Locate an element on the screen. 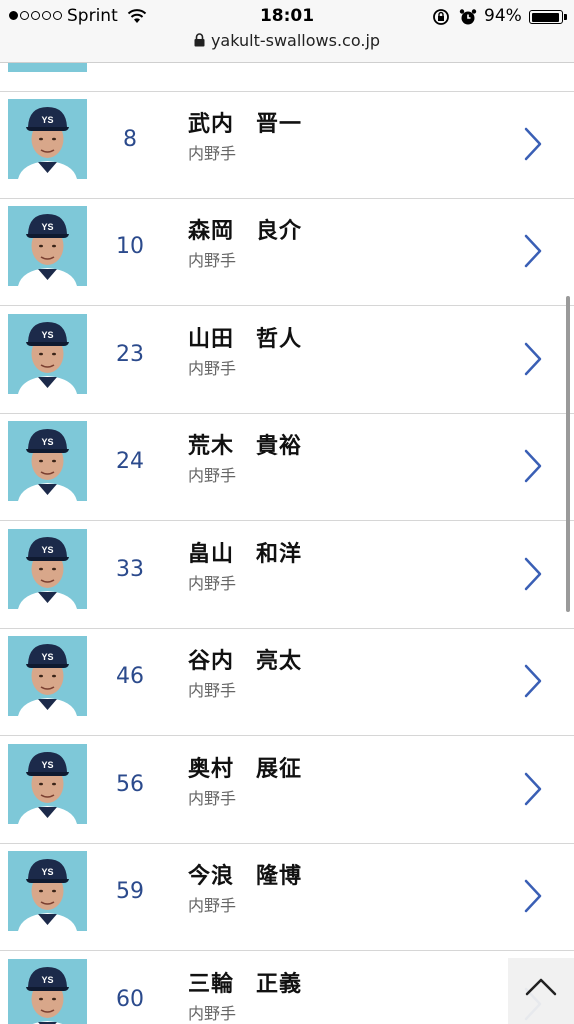  player-given-name: 展征 is located at coordinates (279, 769).